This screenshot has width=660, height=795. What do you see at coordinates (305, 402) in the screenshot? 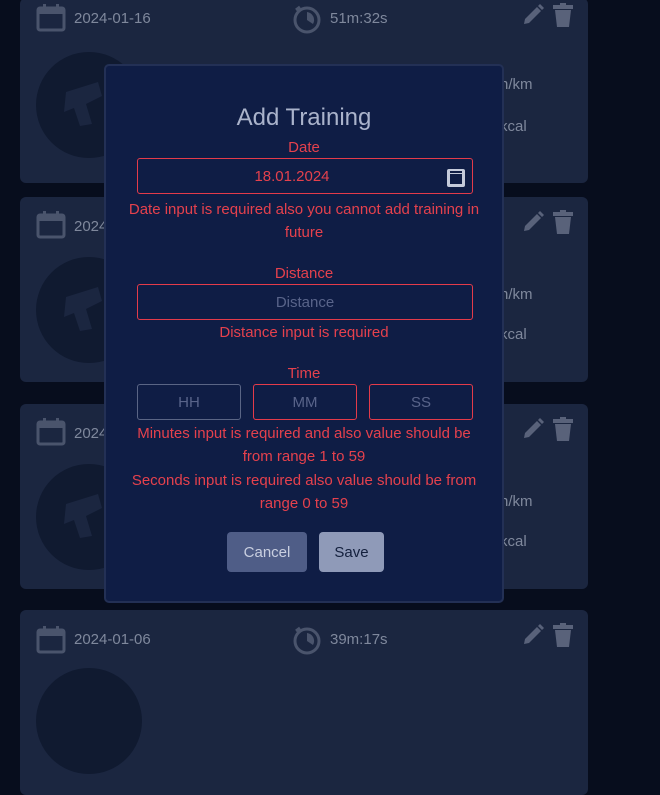
I see `minutes-input` at bounding box center [305, 402].